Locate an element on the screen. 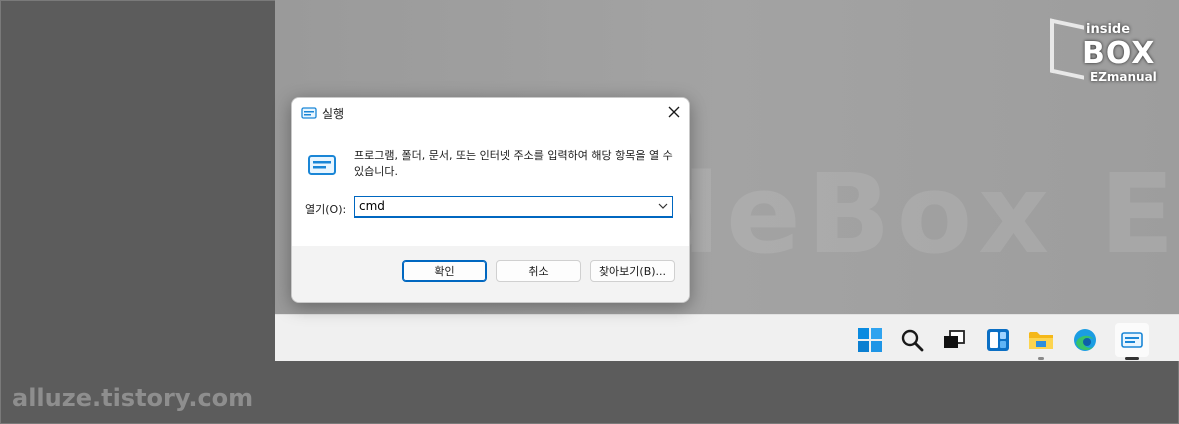  search-button is located at coordinates (912, 340).